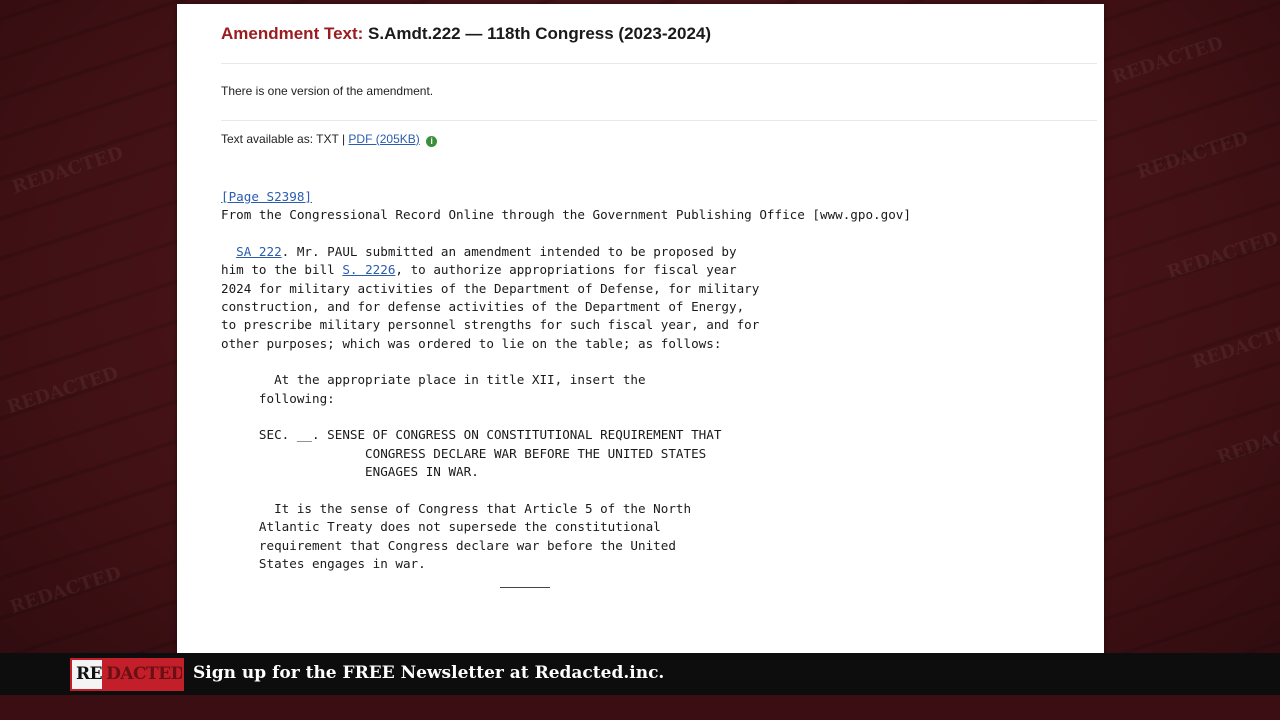  What do you see at coordinates (368, 269) in the screenshot?
I see `bill-s2226-link: S. 2226` at bounding box center [368, 269].